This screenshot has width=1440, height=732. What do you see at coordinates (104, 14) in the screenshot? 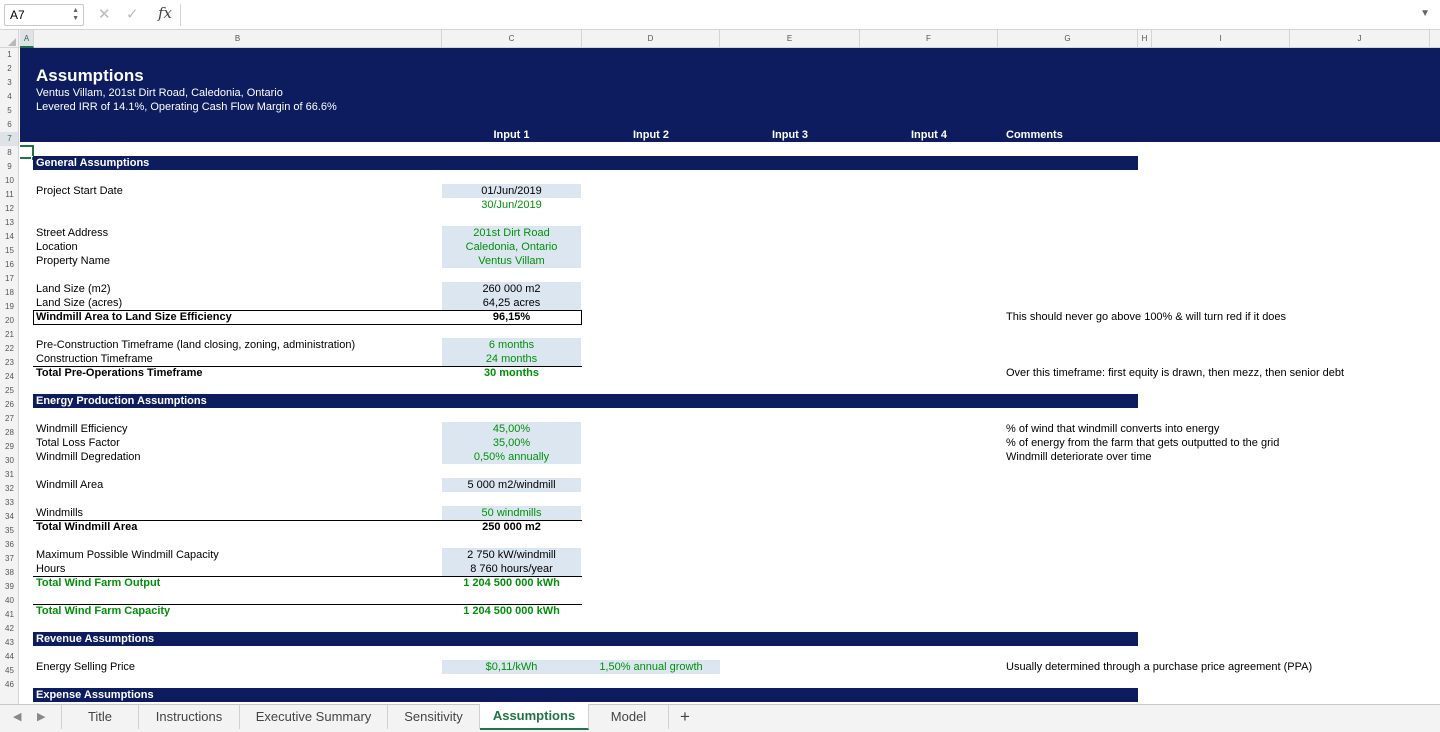
I see `cancel-icon: ✕` at bounding box center [104, 14].